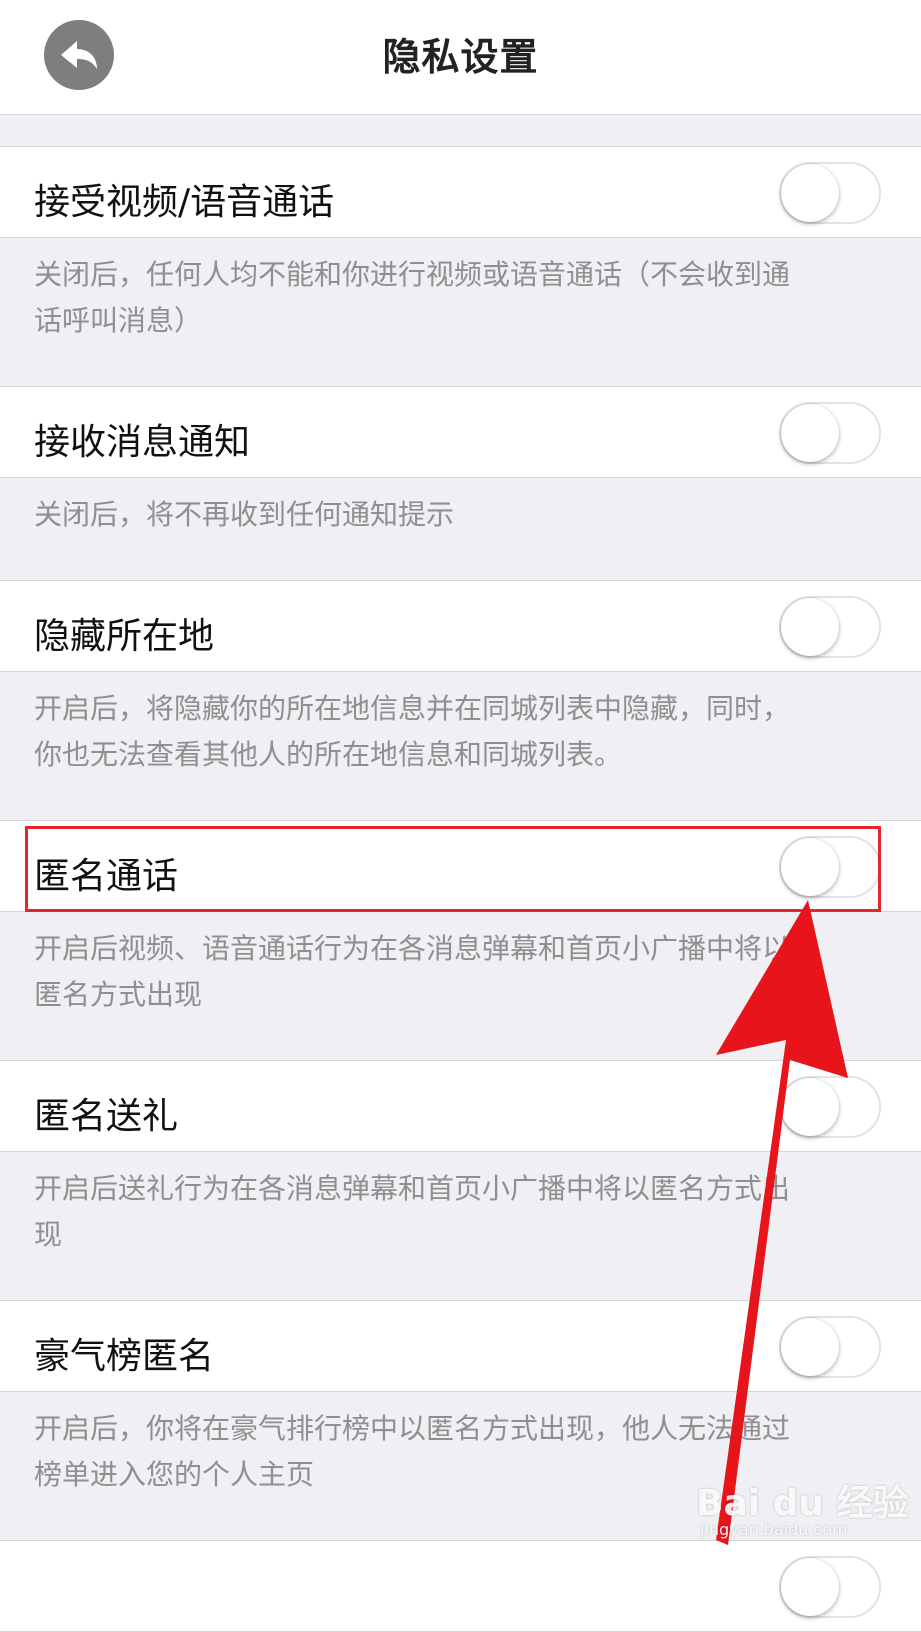 Image resolution: width=921 pixels, height=1632 pixels. I want to click on header-bar: 隐私设置, so click(460, 57).